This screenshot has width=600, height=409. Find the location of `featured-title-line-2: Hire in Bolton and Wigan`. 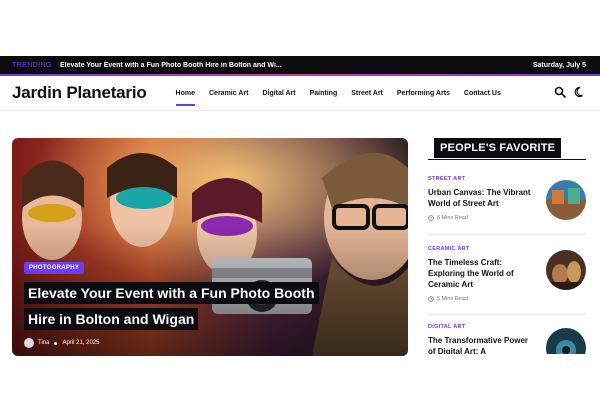

featured-title-line-2: Hire in Bolton and Wigan is located at coordinates (111, 319).